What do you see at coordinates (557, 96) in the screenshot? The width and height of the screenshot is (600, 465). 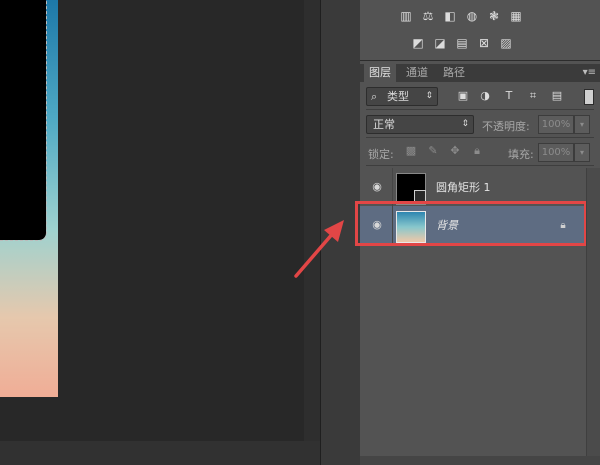 I see `smart-object-icon: ▤` at bounding box center [557, 96].